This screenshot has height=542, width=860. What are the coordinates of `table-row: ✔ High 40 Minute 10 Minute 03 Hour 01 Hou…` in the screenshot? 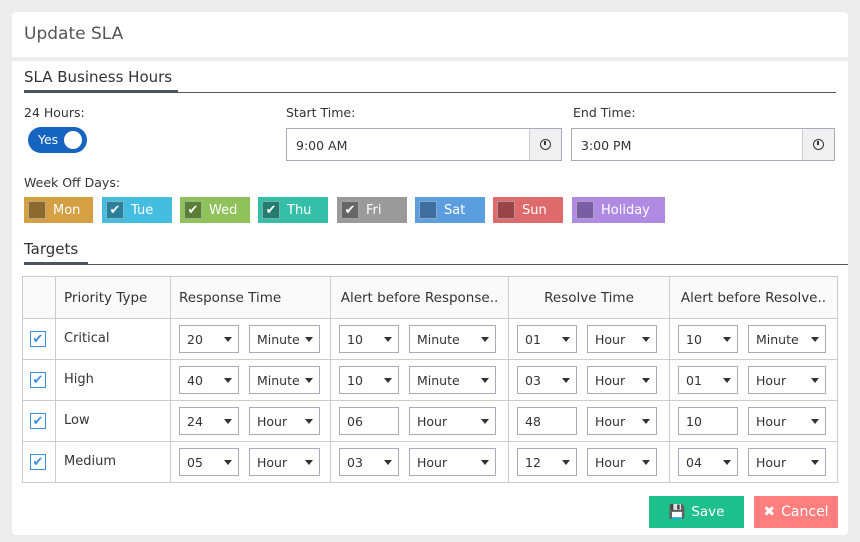 It's located at (430, 380).